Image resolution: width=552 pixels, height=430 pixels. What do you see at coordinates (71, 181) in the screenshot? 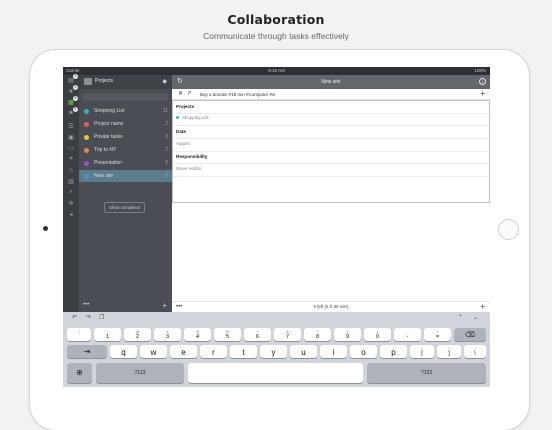
I see `archive-icon: ▥` at bounding box center [71, 181].